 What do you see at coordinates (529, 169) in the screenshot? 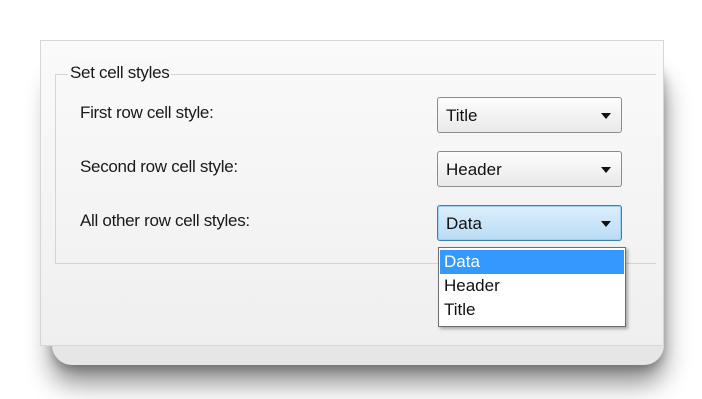
I see `second-row-style-select: Header` at bounding box center [529, 169].